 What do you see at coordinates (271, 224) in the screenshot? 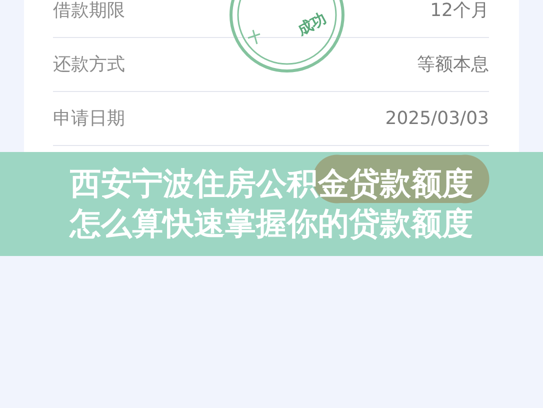
I see `banner-title: 怎么算快速掌握你的贷款额度` at bounding box center [271, 224].